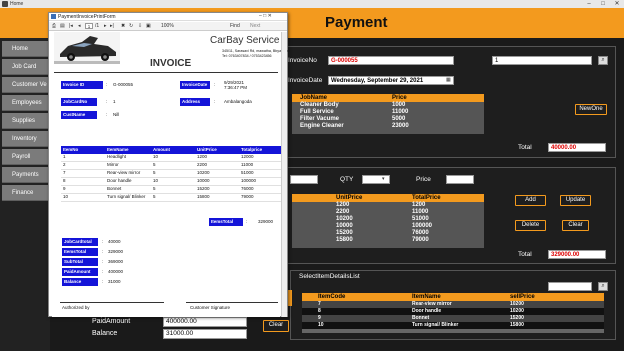  I want to click on invoice-date-picker: Wednesday, September 29, 2021, so click(391, 80).